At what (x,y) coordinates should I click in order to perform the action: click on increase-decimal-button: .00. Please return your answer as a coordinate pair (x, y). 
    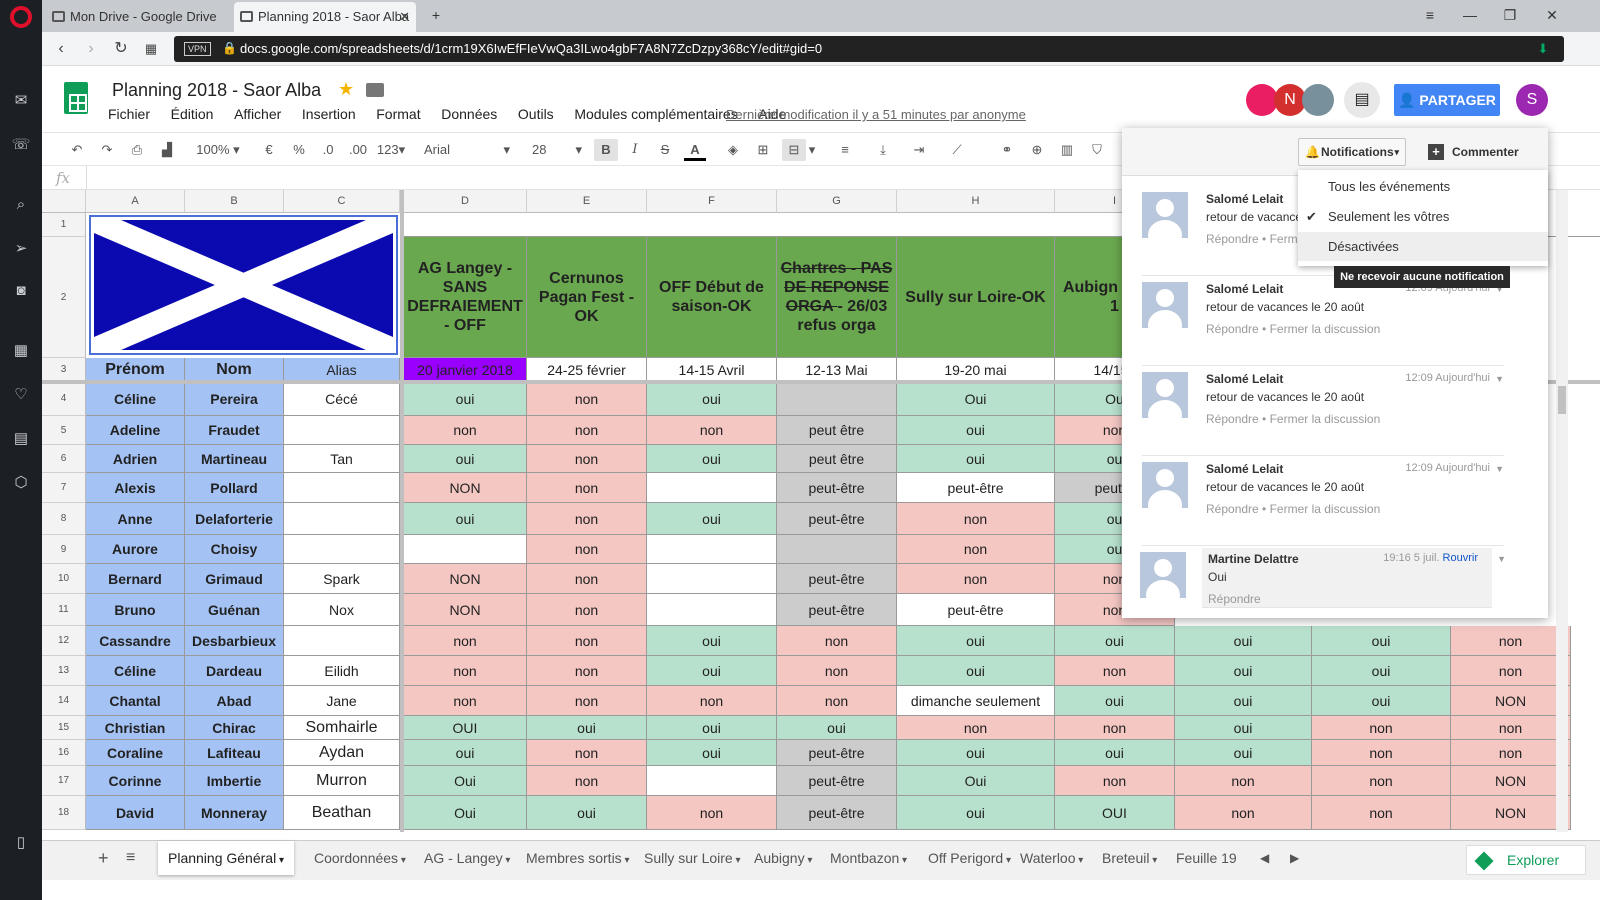
    Looking at the image, I should click on (358, 150).